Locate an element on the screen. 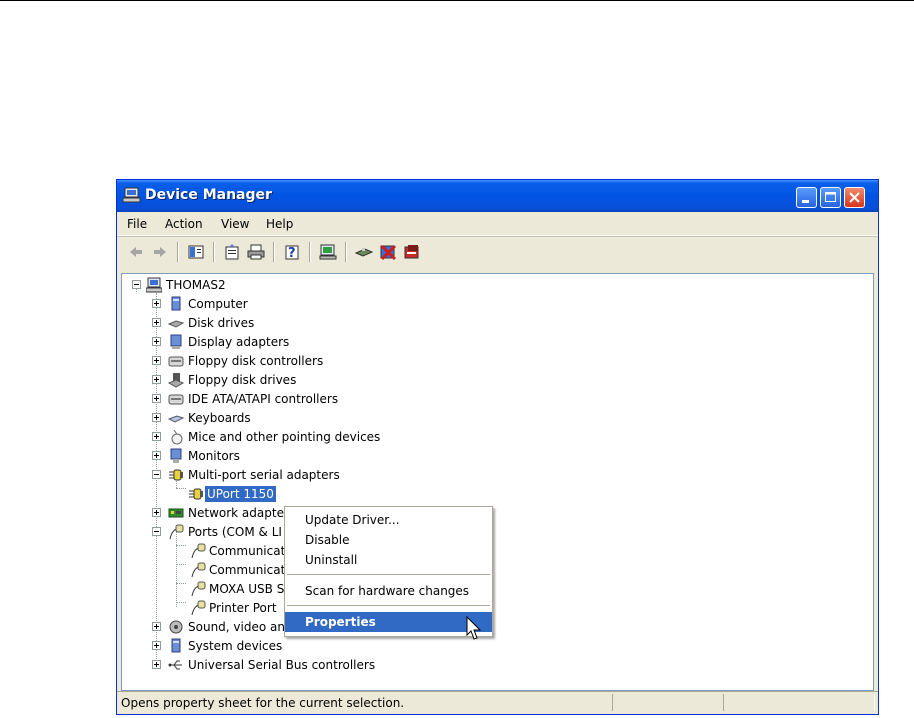  menu-help: Help is located at coordinates (279, 224).